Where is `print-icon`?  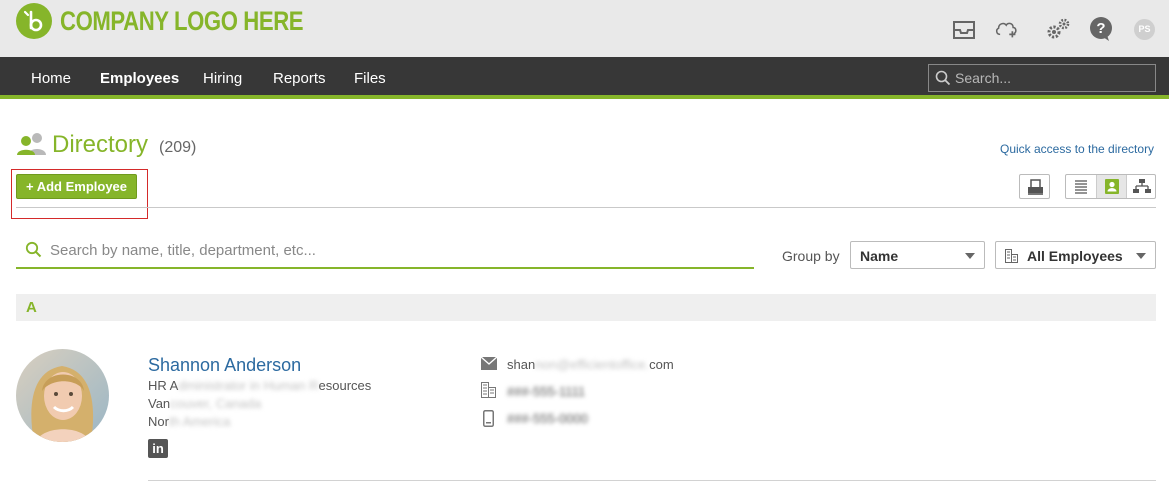 print-icon is located at coordinates (1035, 187).